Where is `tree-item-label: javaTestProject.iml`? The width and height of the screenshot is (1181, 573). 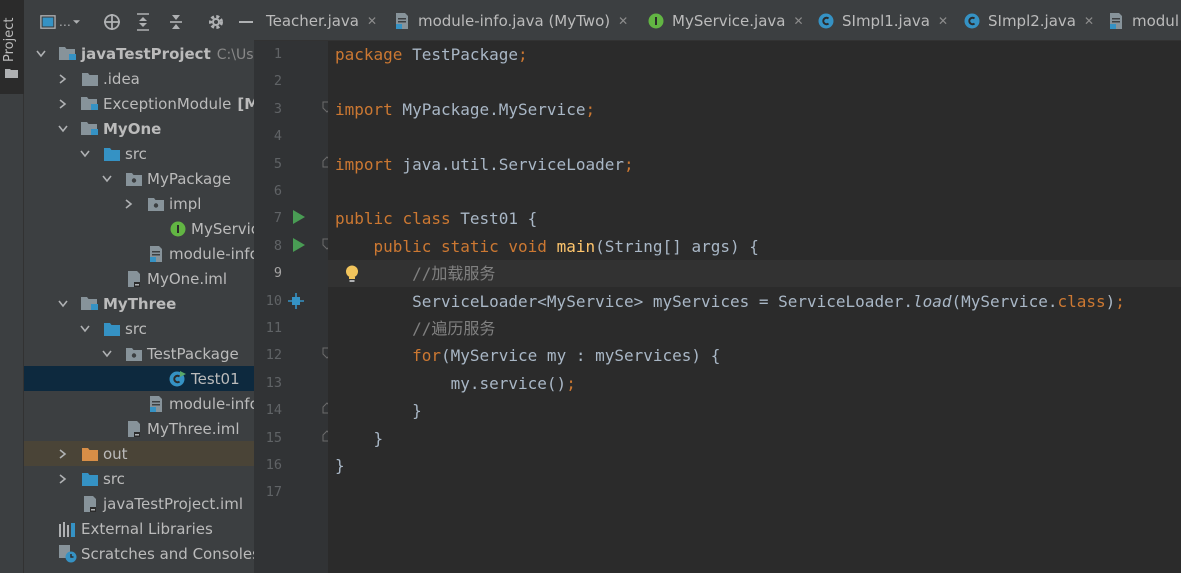 tree-item-label: javaTestProject.iml is located at coordinates (173, 503).